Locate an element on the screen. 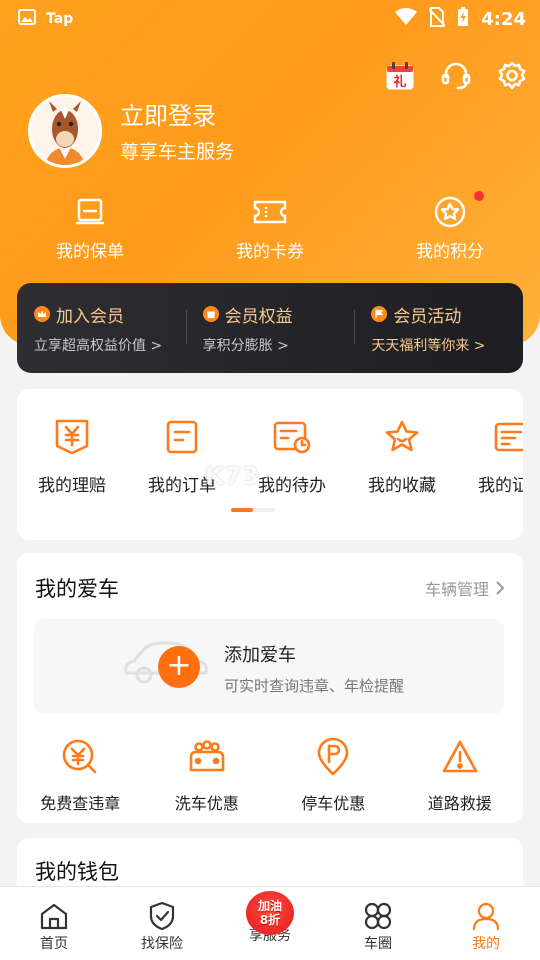 The image size is (540, 960). tab-home: 首页 is located at coordinates (54, 923).